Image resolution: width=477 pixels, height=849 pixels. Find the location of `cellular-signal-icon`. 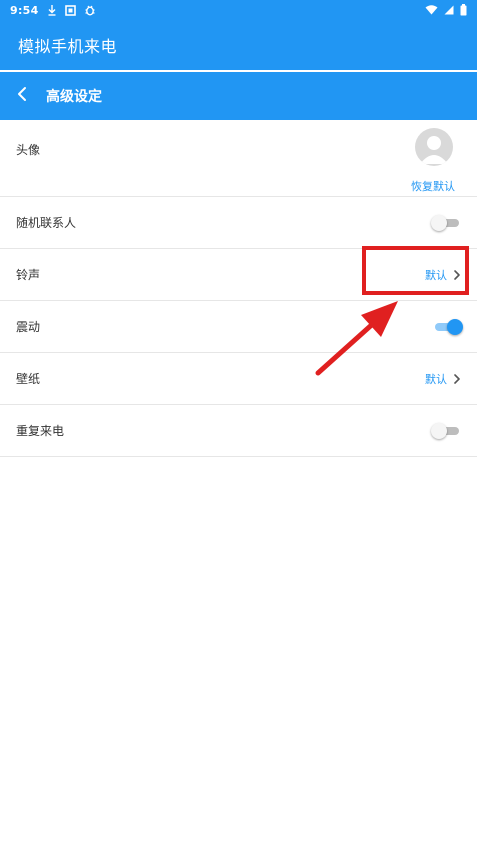

cellular-signal-icon is located at coordinates (449, 10).